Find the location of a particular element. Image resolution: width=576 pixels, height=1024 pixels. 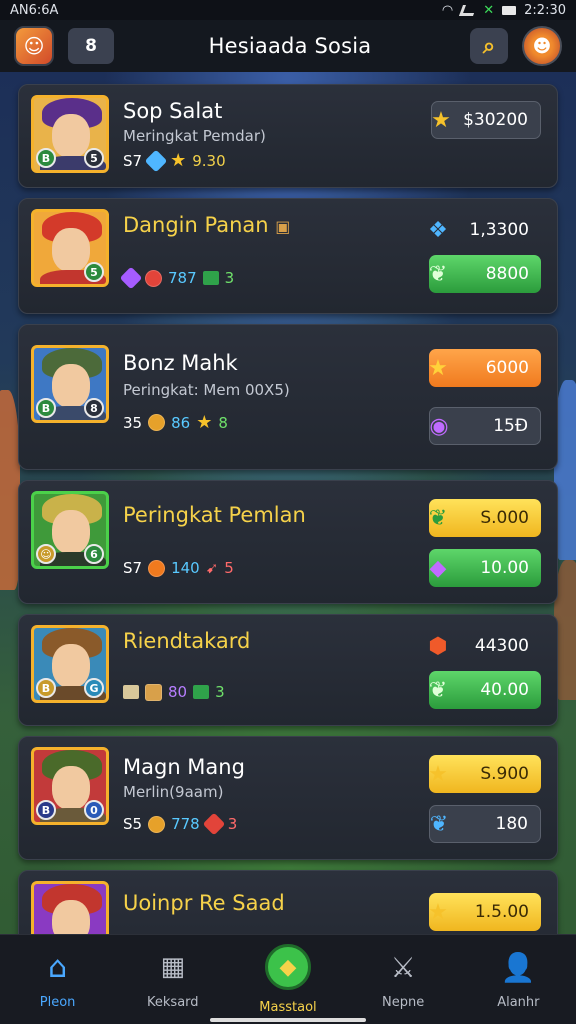

player-stats: 787 3 is located at coordinates (177, 278).